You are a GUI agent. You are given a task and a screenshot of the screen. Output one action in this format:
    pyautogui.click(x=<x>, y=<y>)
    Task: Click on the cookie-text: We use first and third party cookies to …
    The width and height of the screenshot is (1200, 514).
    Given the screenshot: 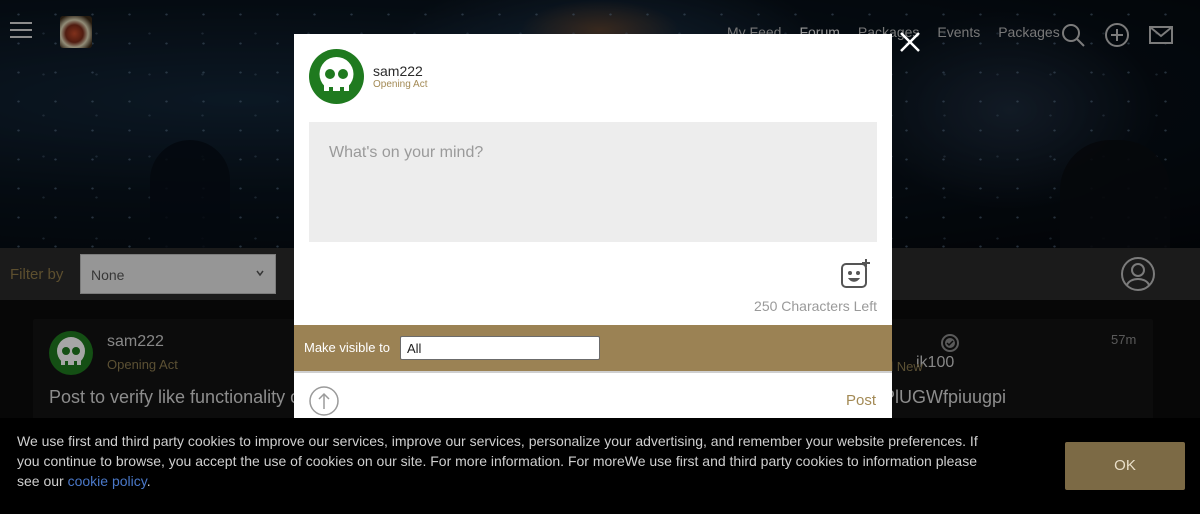 What is the action you would take?
    pyautogui.click(x=509, y=461)
    